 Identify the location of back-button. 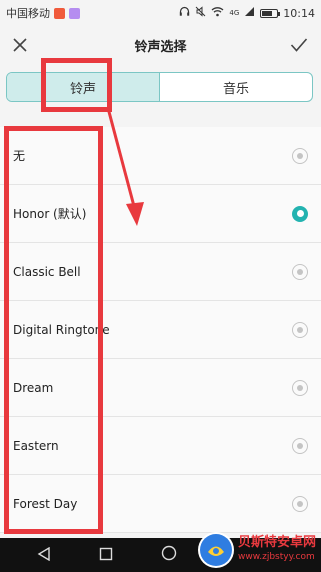
(44, 555).